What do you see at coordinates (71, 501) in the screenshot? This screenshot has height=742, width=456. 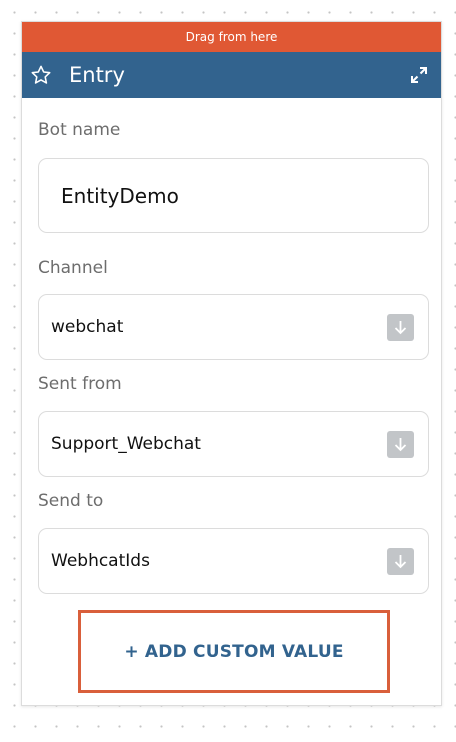 I see `send-to-label: Send to` at bounding box center [71, 501].